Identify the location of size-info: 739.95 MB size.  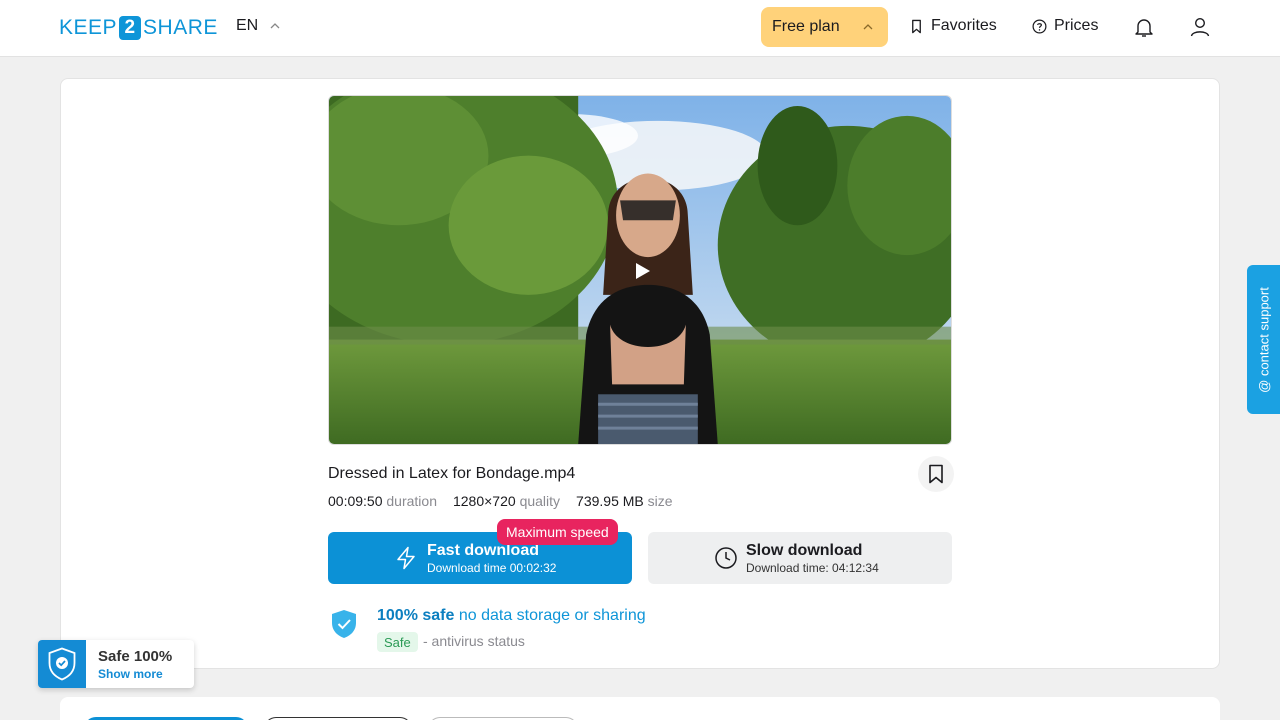
(624, 501).